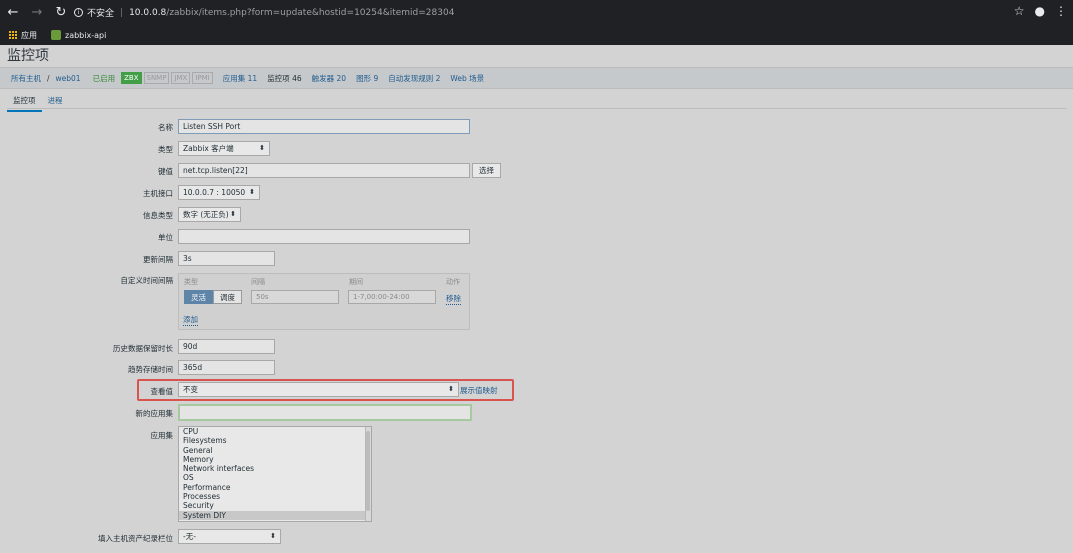  Describe the element at coordinates (324, 170) in the screenshot. I see `key-input: net.tcp.listen[22]` at that location.